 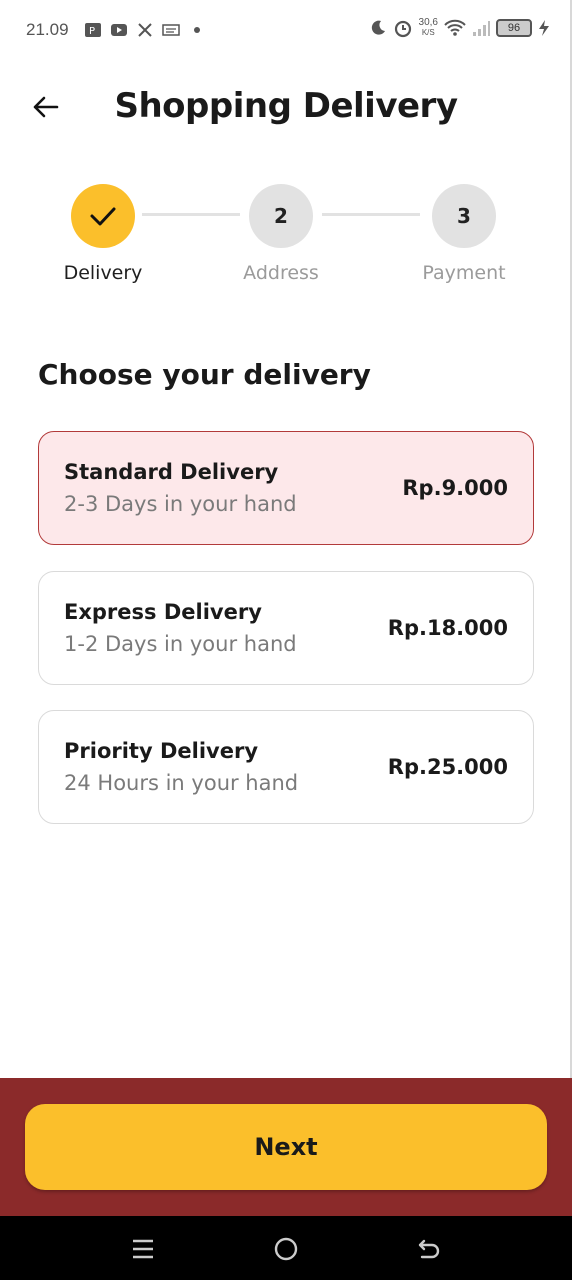 I want to click on step-1-circle, so click(x=103, y=216).